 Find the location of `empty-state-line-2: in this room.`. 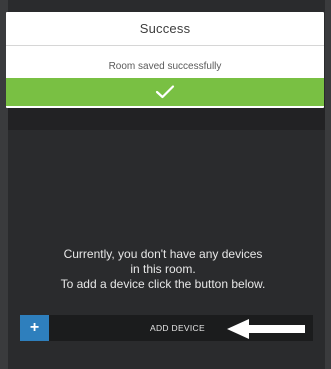

empty-state-line-2: in this room. is located at coordinates (163, 269).